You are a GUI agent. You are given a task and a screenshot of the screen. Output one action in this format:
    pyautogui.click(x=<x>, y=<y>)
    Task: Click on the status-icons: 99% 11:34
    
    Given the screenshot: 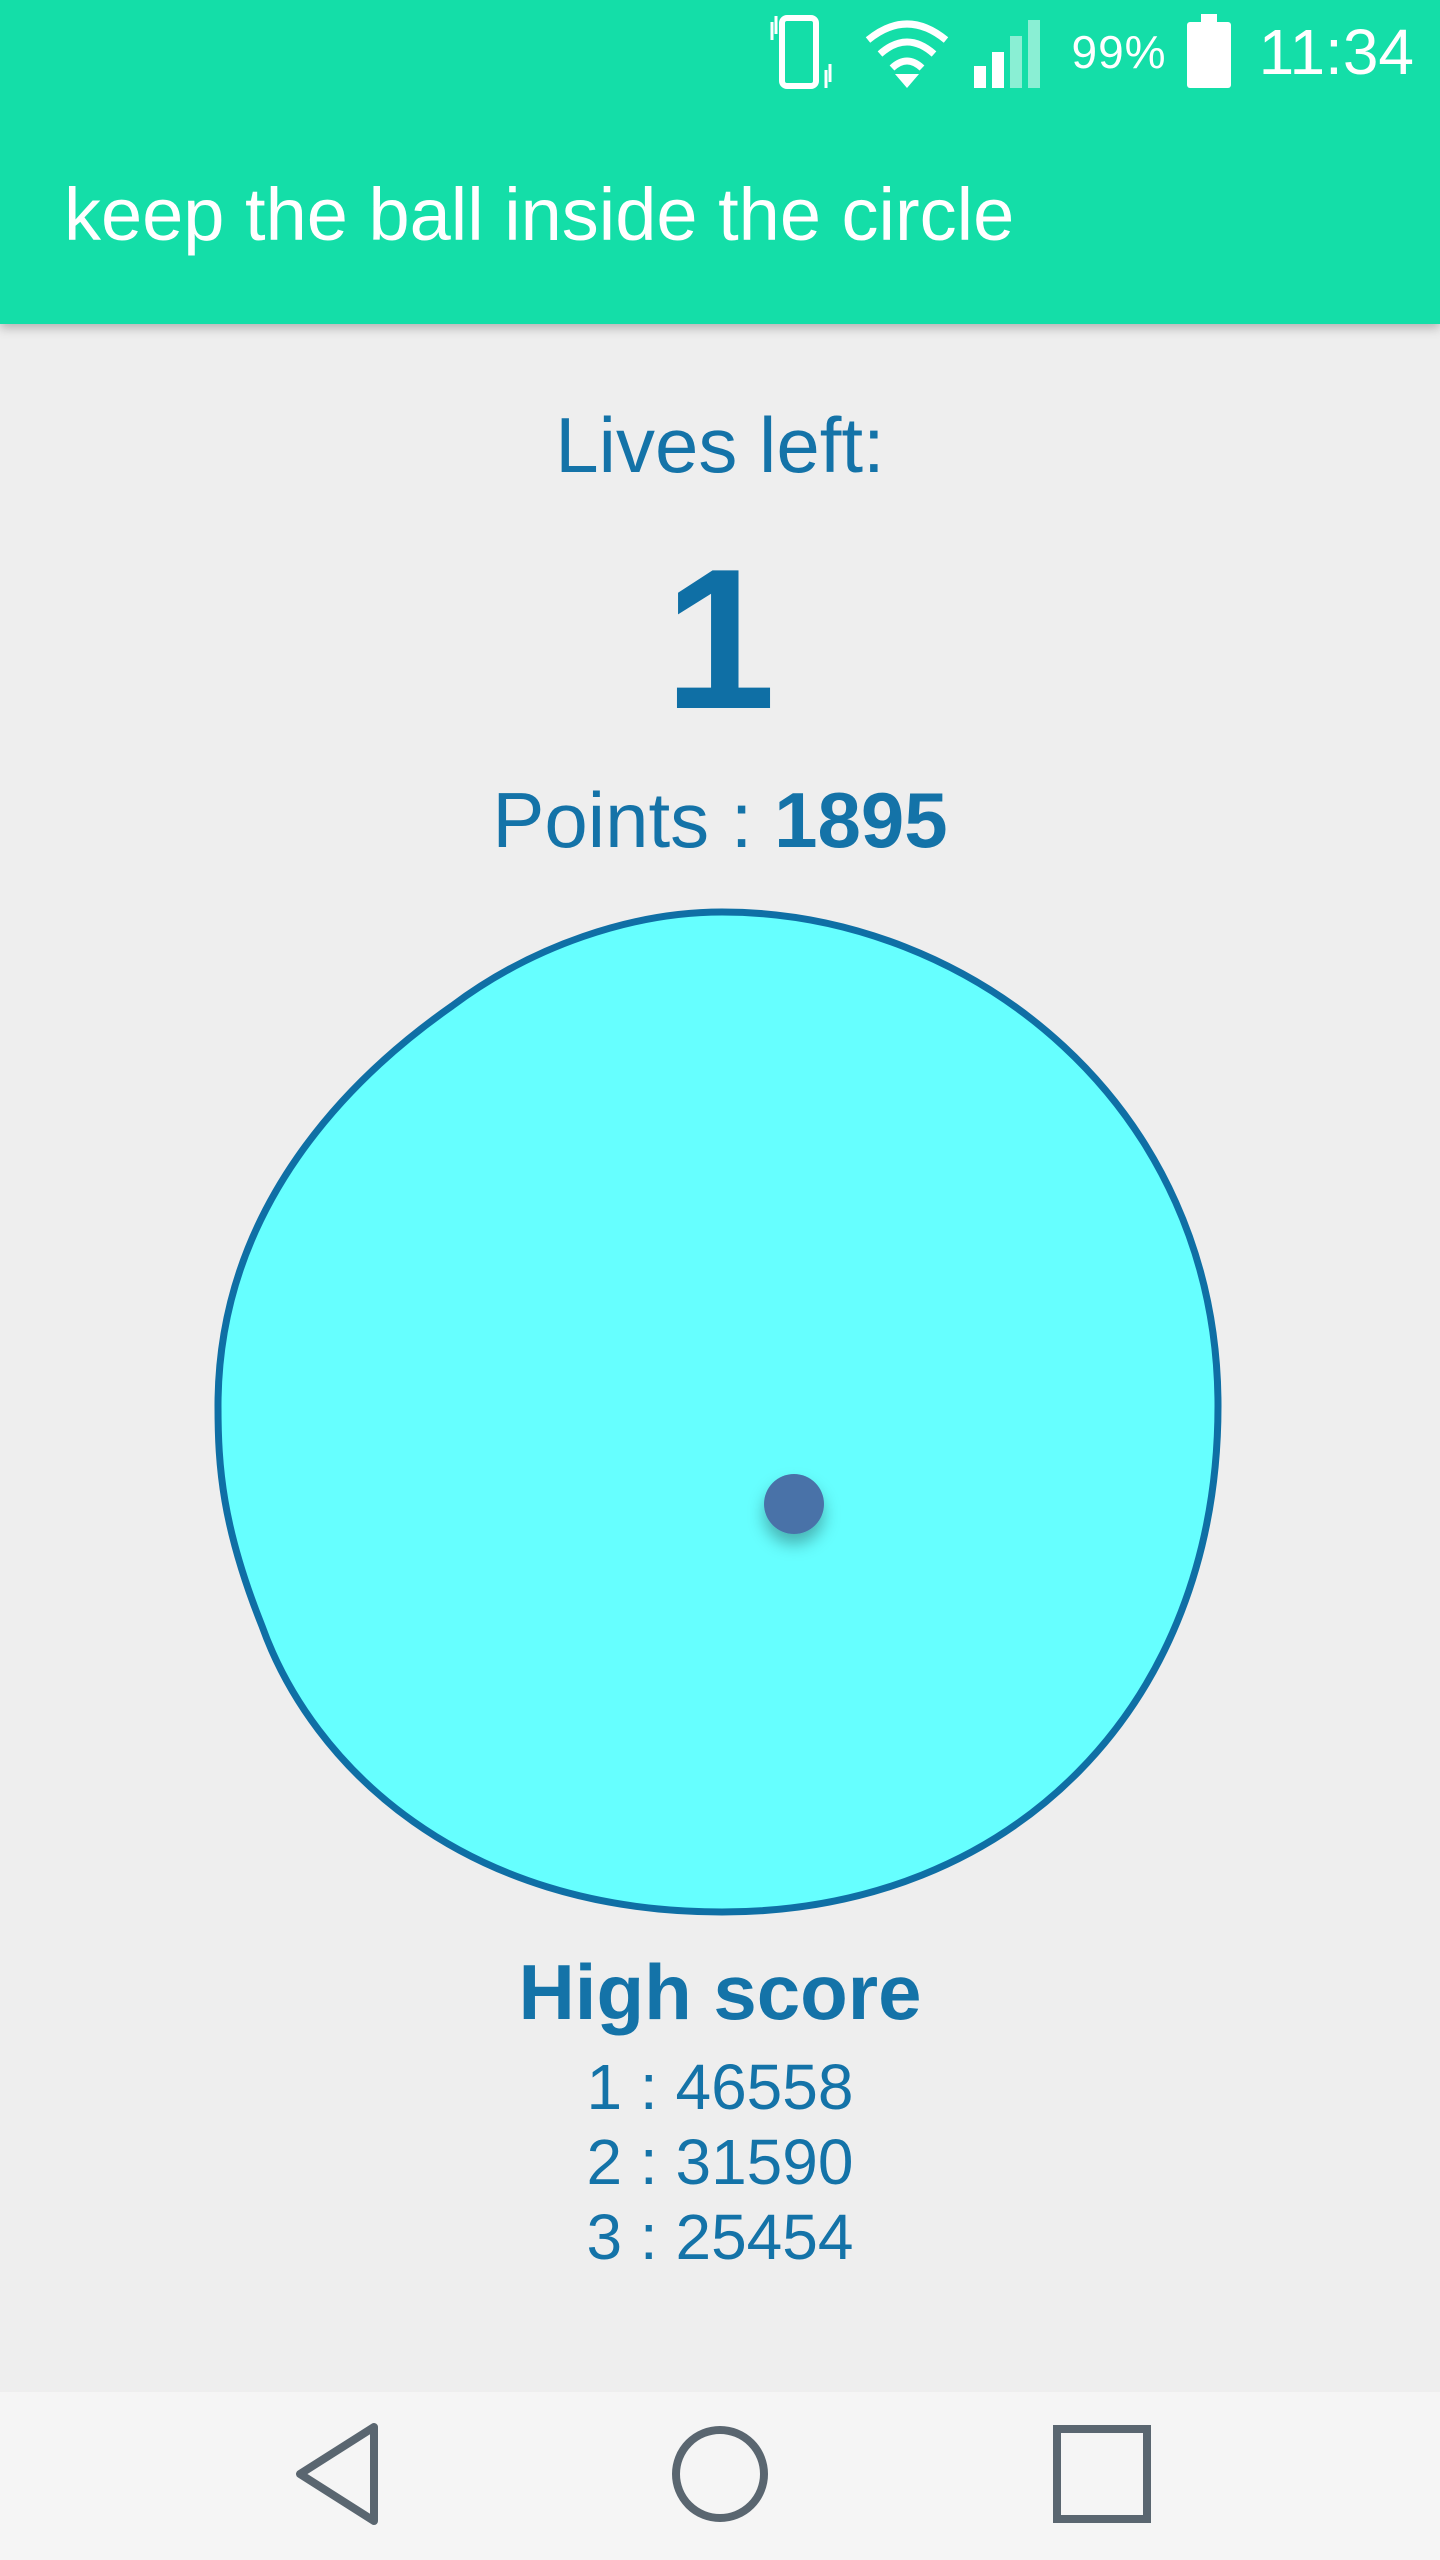 What is the action you would take?
    pyautogui.click(x=1089, y=52)
    